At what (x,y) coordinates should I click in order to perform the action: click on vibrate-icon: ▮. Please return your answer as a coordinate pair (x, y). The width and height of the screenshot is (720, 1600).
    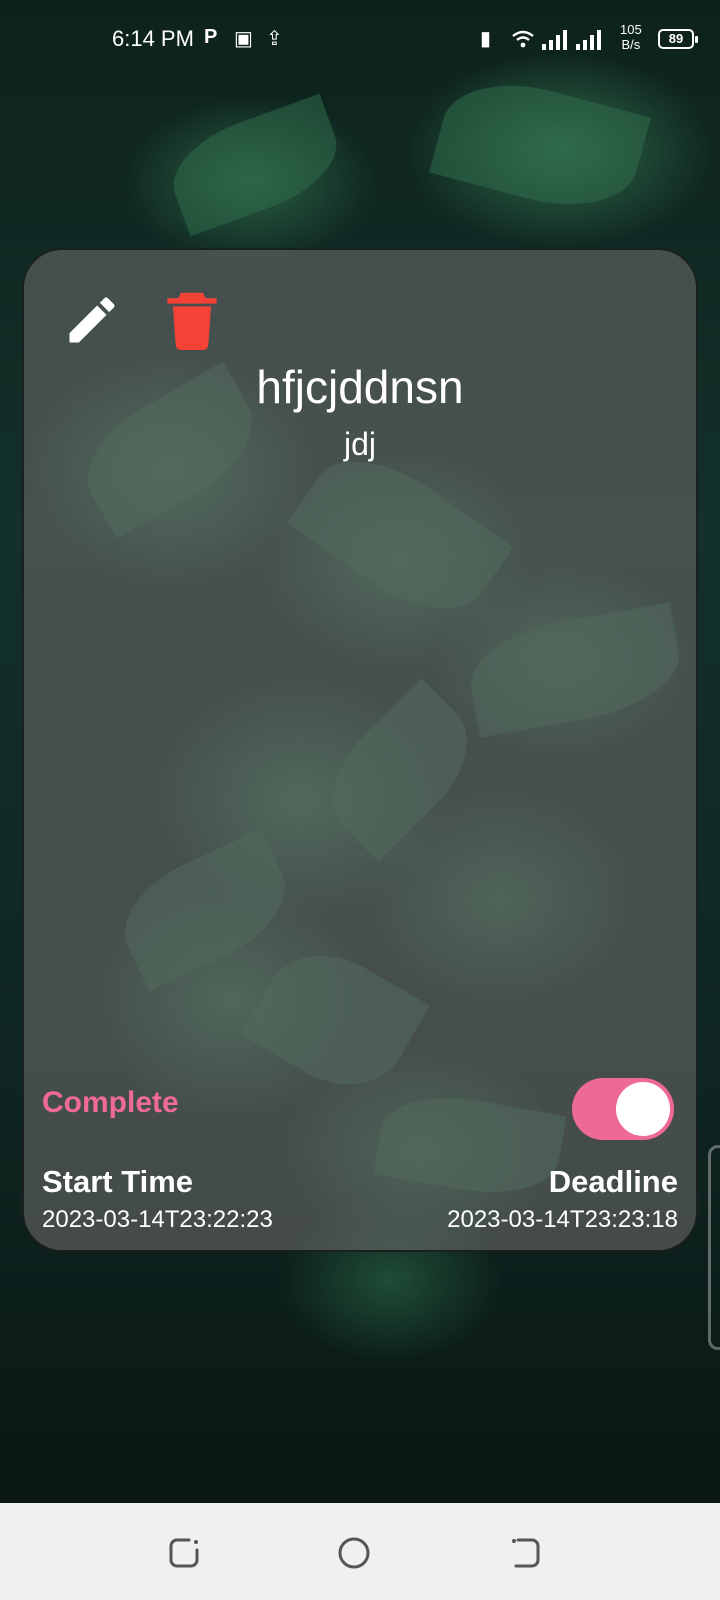
    Looking at the image, I should click on (486, 39).